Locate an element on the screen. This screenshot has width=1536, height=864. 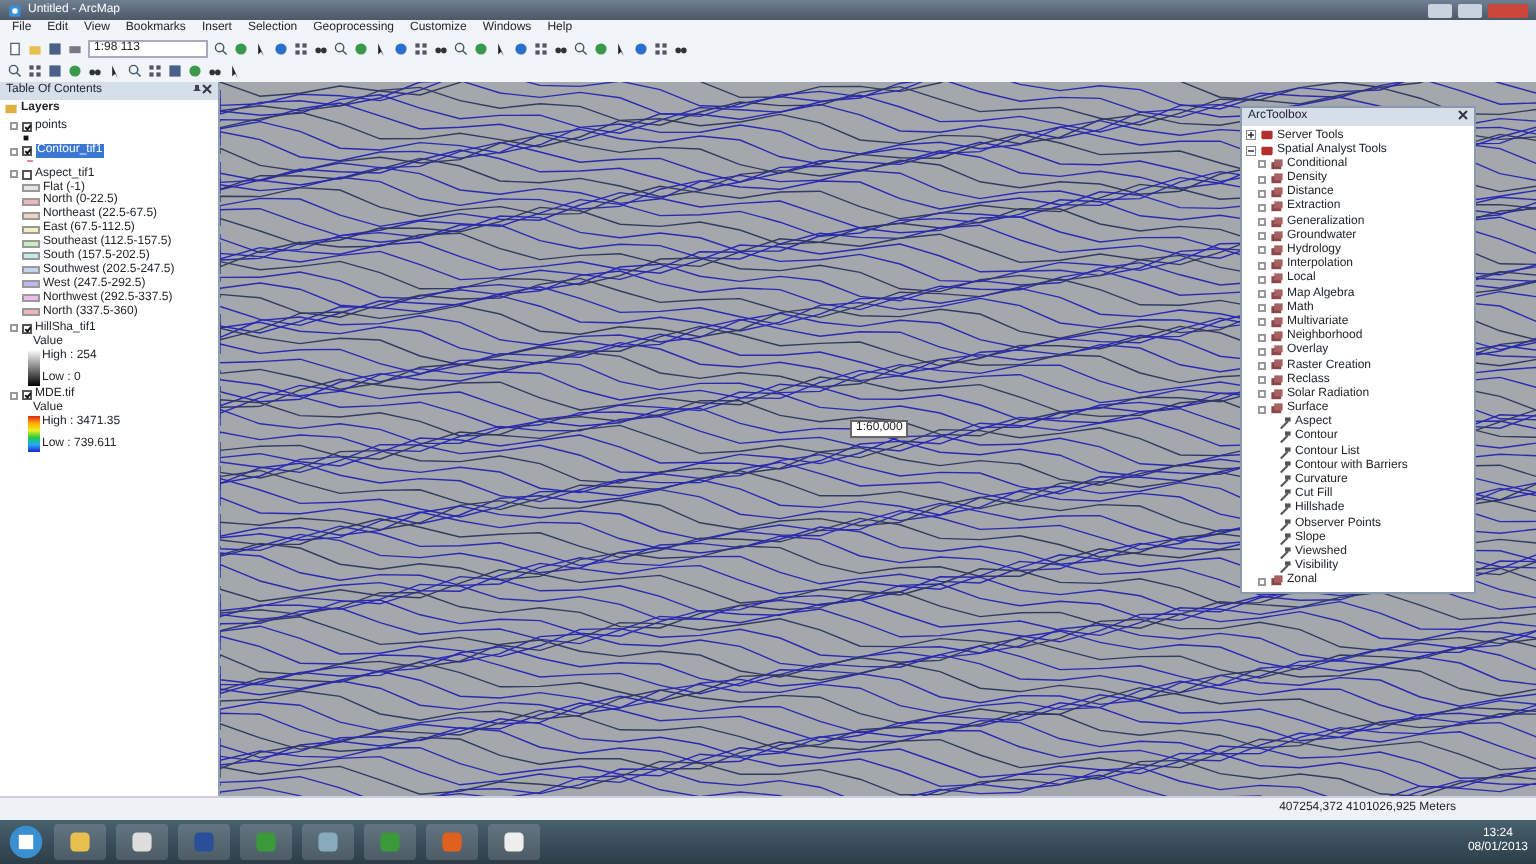
expand-icon is located at coordinates (1250, 135).